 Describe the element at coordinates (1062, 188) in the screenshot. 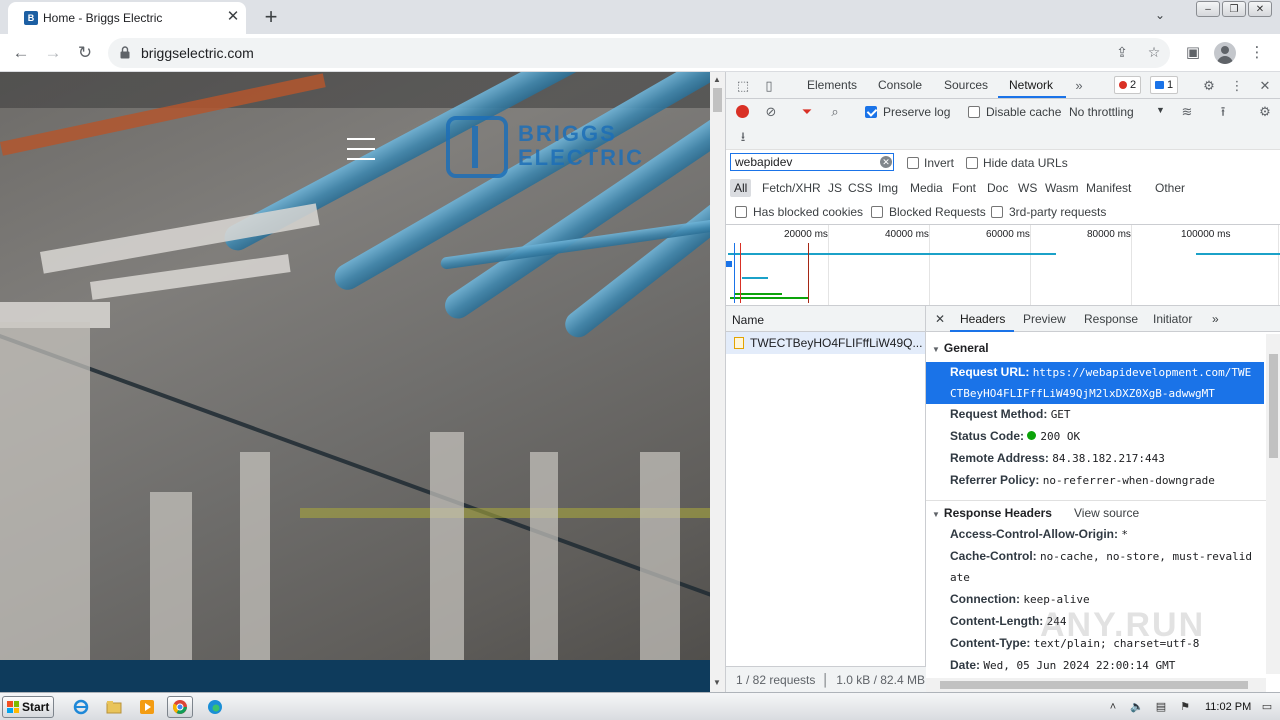

I see `filter-wasm: Wasm` at that location.